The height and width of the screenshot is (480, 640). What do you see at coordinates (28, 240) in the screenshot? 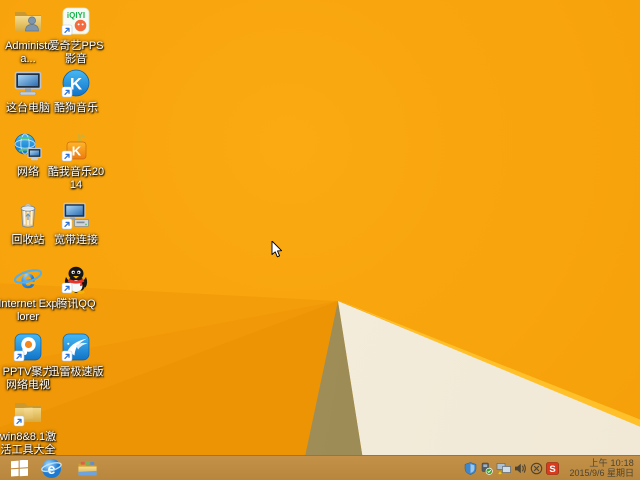
I see `desktop-icon-label: 回收站` at bounding box center [28, 240].